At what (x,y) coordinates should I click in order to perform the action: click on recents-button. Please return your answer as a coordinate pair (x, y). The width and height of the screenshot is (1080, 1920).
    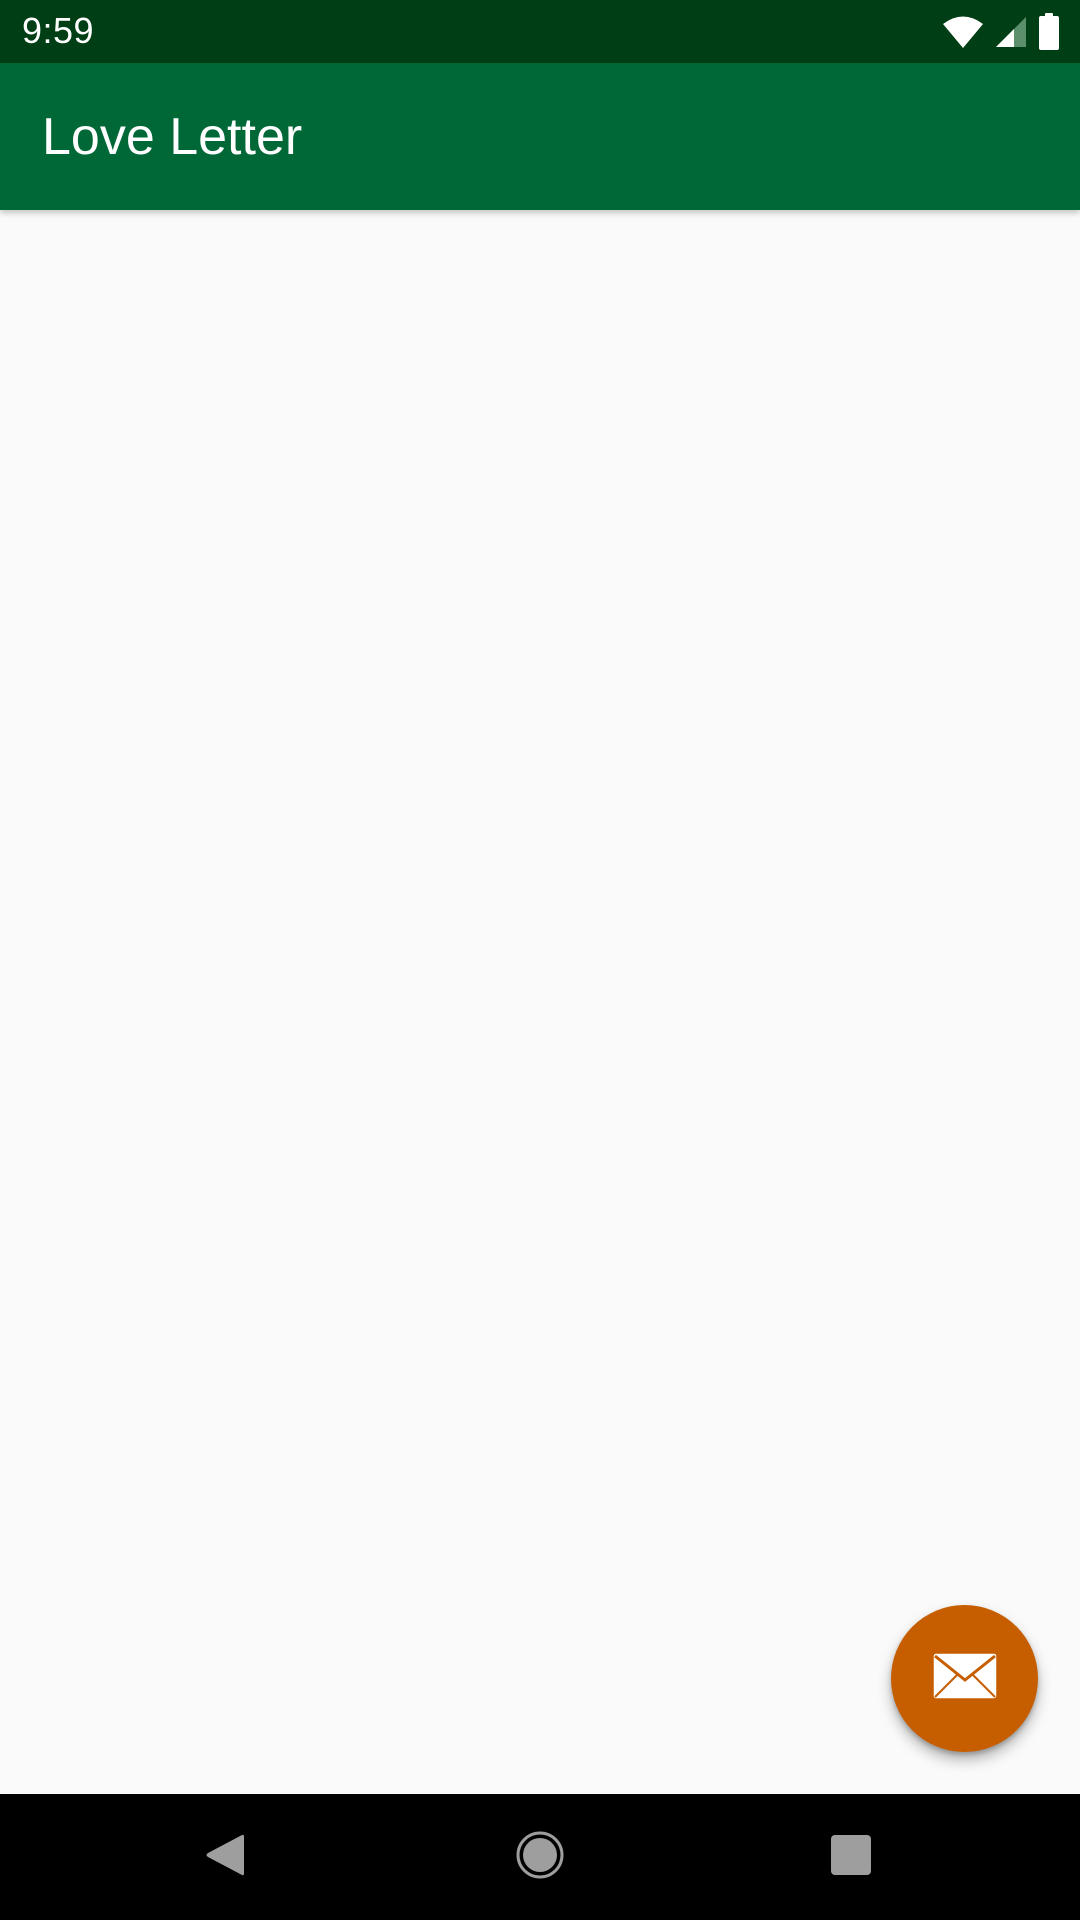
    Looking at the image, I should click on (851, 1857).